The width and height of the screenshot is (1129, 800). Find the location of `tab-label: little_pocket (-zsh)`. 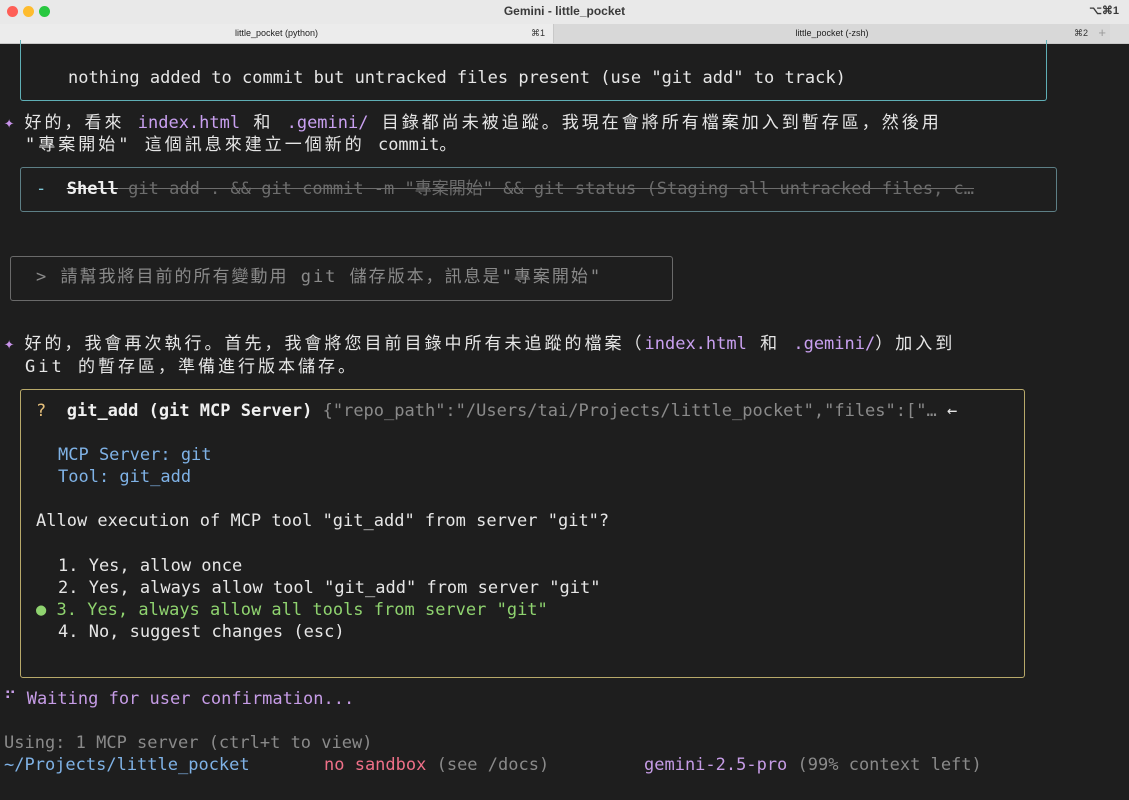

tab-label: little_pocket (-zsh) is located at coordinates (832, 33).